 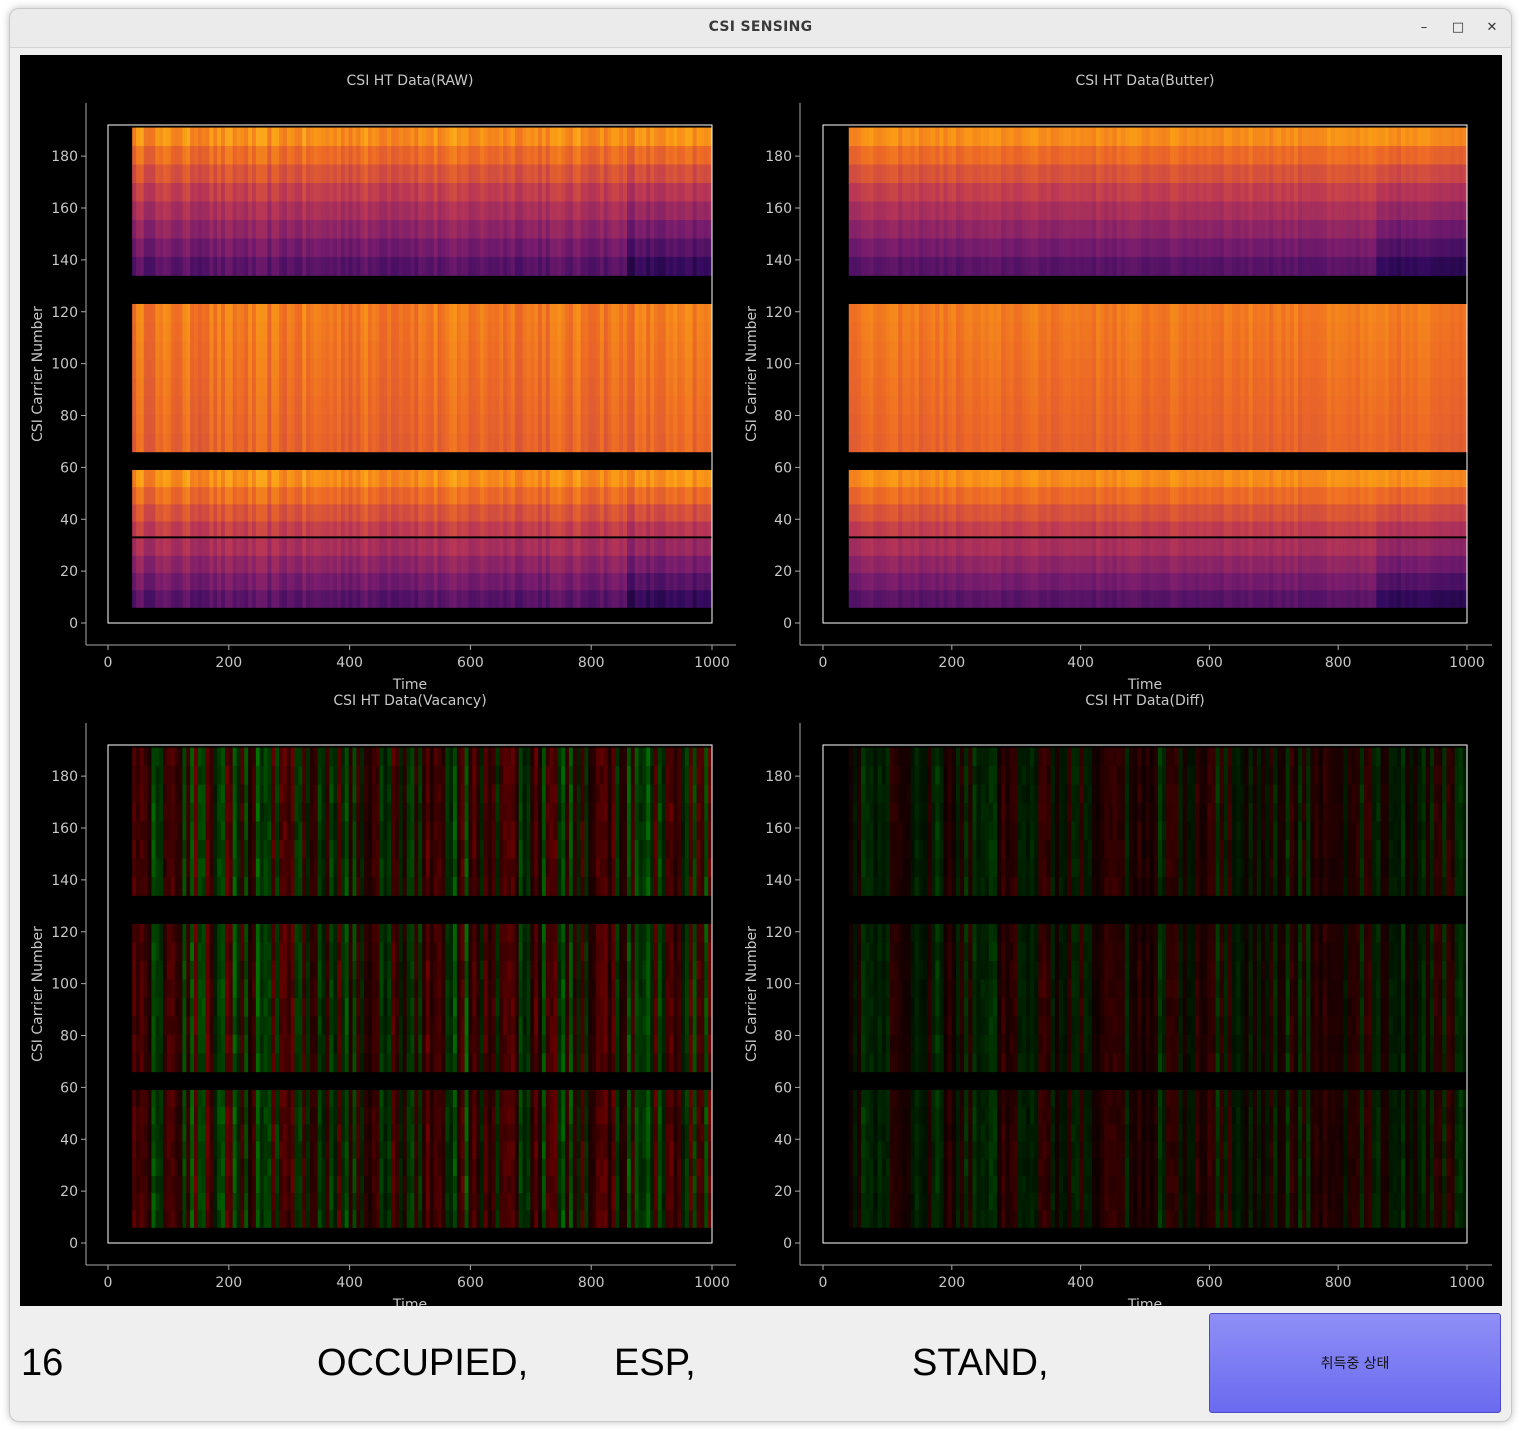 I want to click on device-label: ESP,, so click(x=655, y=1363).